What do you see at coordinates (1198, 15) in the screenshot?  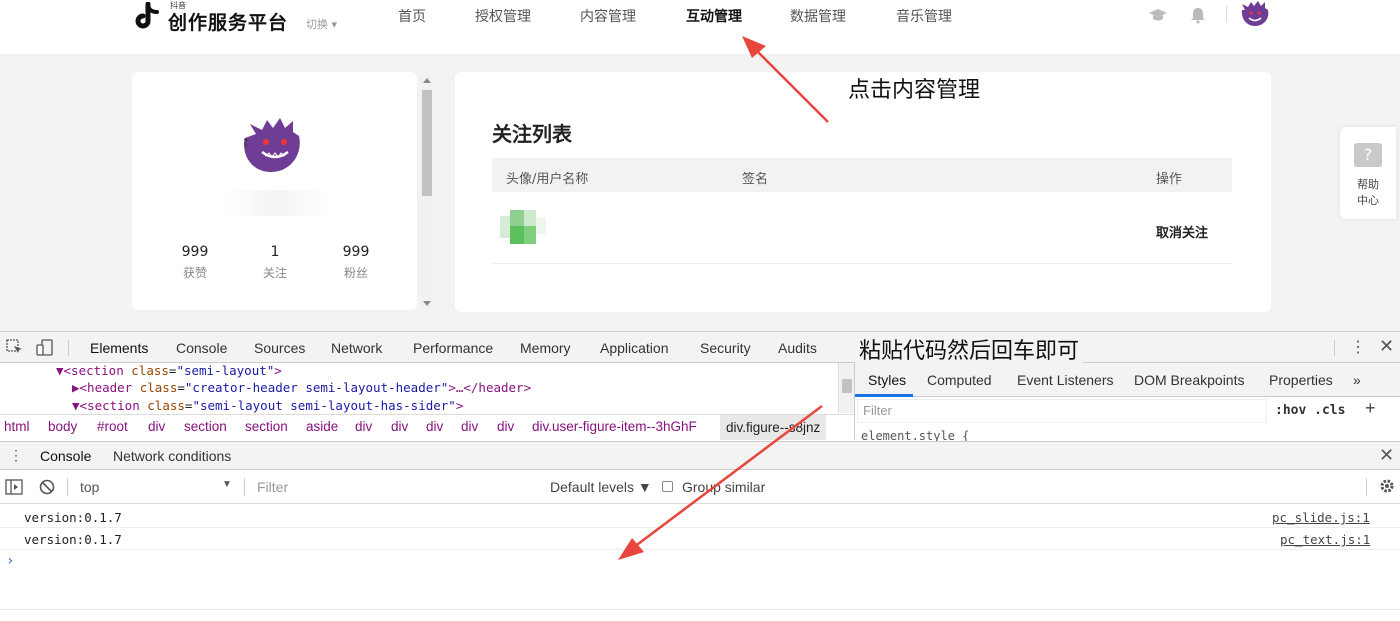 I see `bell-icon` at bounding box center [1198, 15].